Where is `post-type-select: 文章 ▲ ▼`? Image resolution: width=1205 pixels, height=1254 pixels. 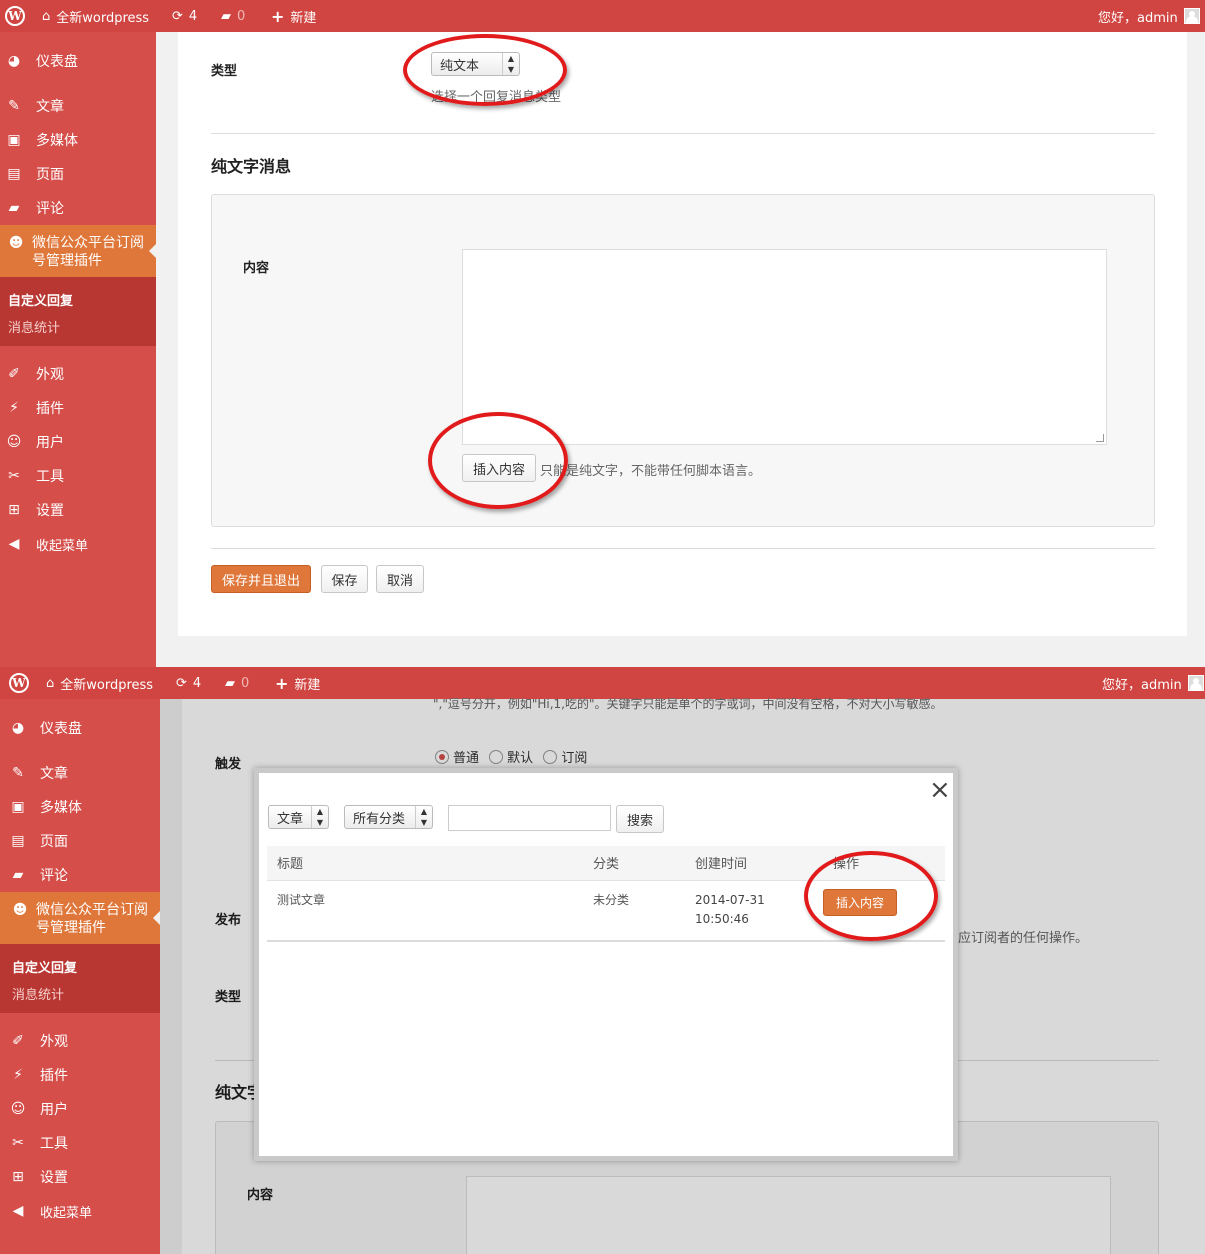 post-type-select: 文章 ▲ ▼ is located at coordinates (298, 817).